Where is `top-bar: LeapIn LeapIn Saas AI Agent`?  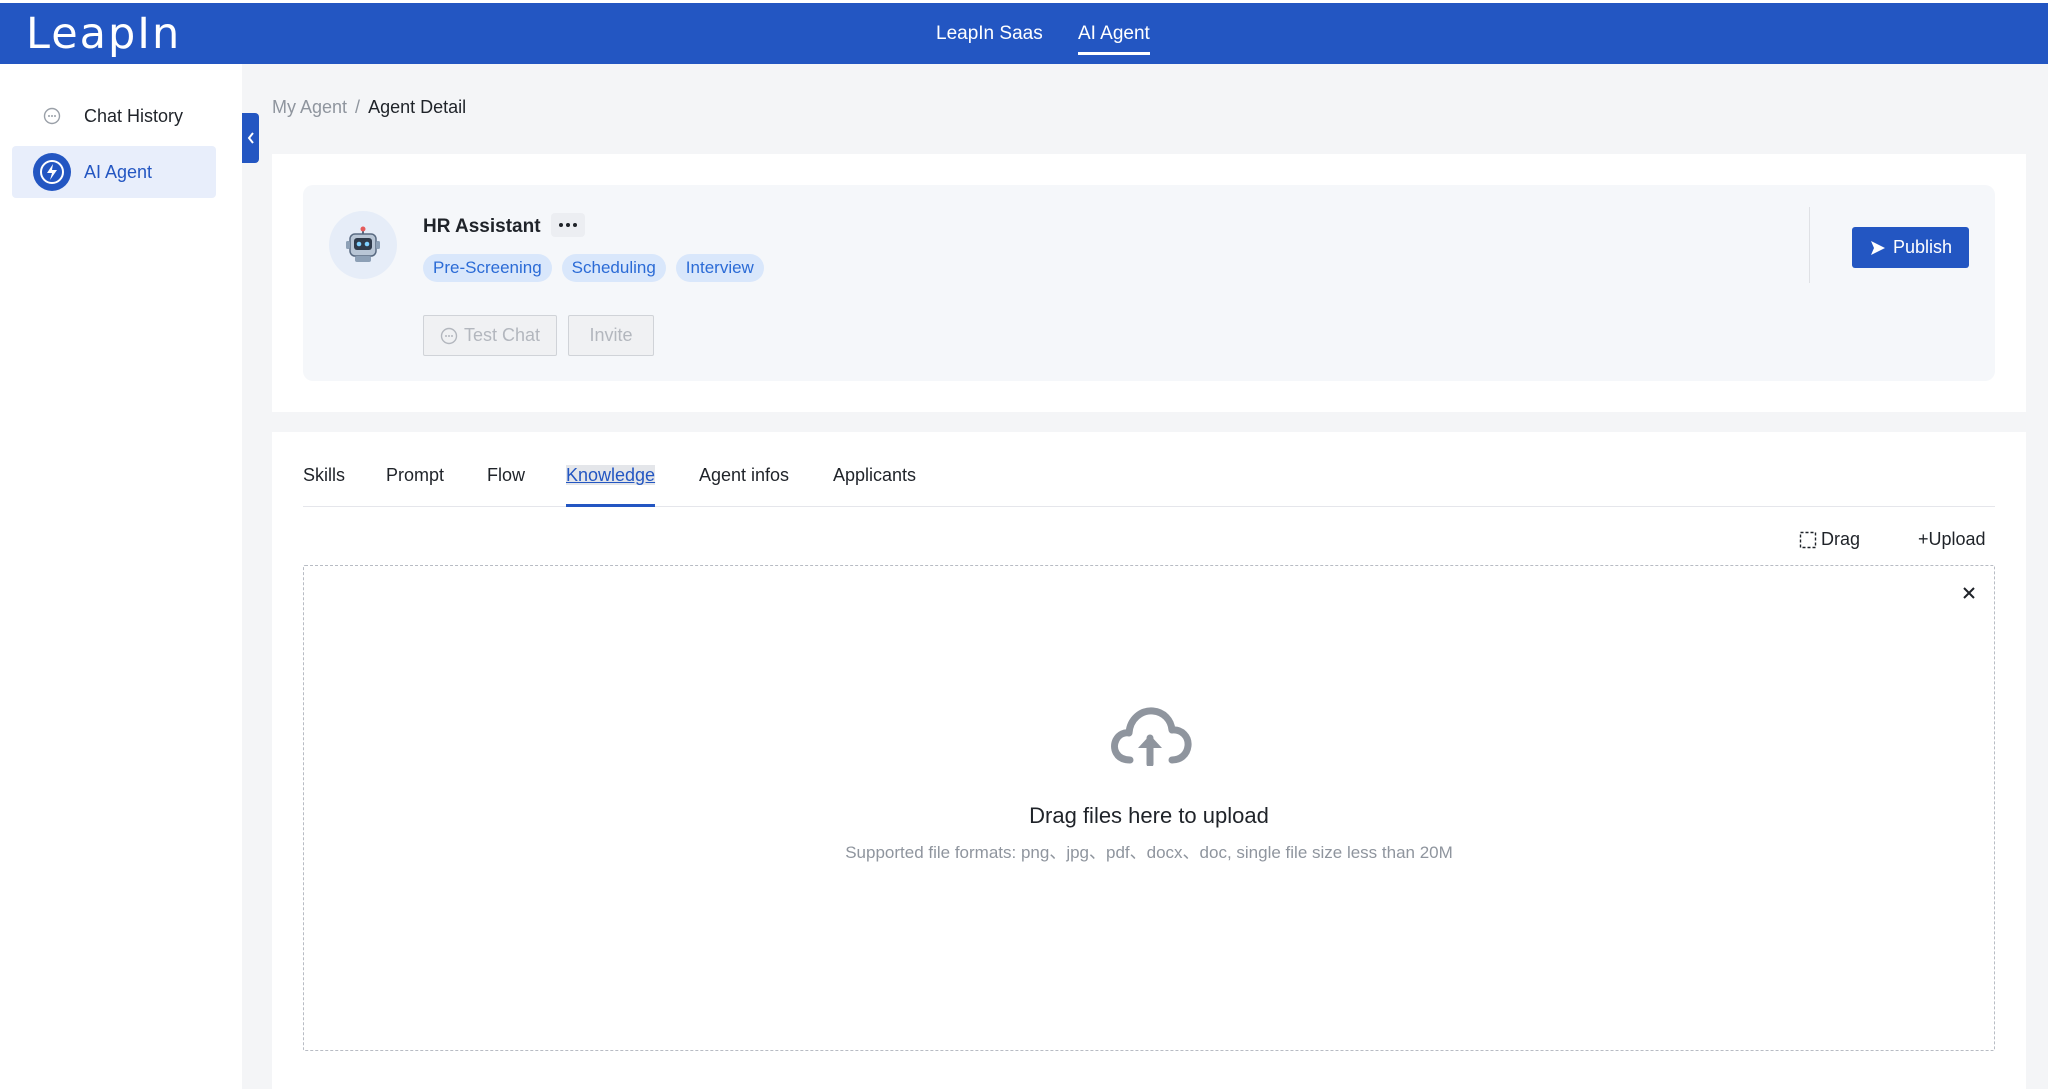
top-bar: LeapIn LeapIn Saas AI Agent is located at coordinates (1024, 32).